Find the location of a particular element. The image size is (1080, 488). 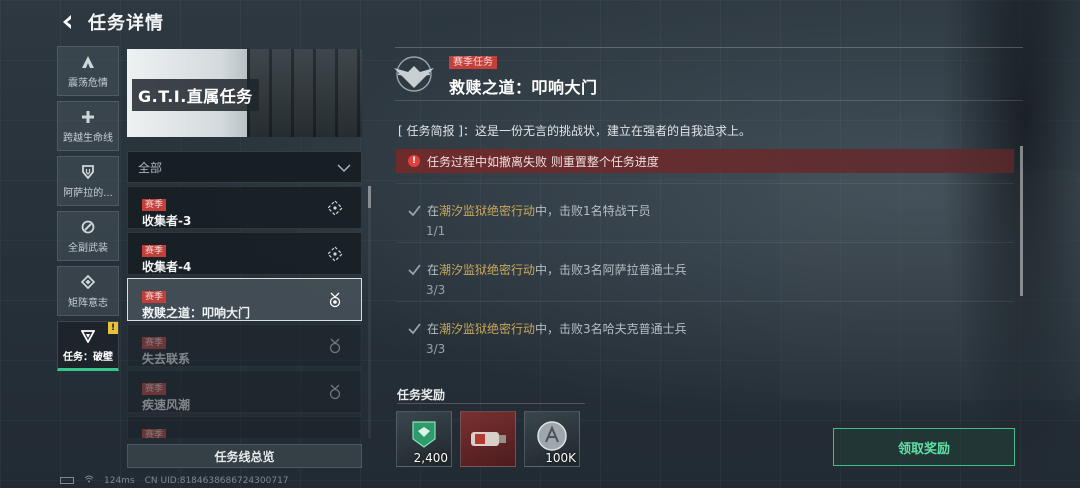

exclamation-icon: ! is located at coordinates (414, 161).